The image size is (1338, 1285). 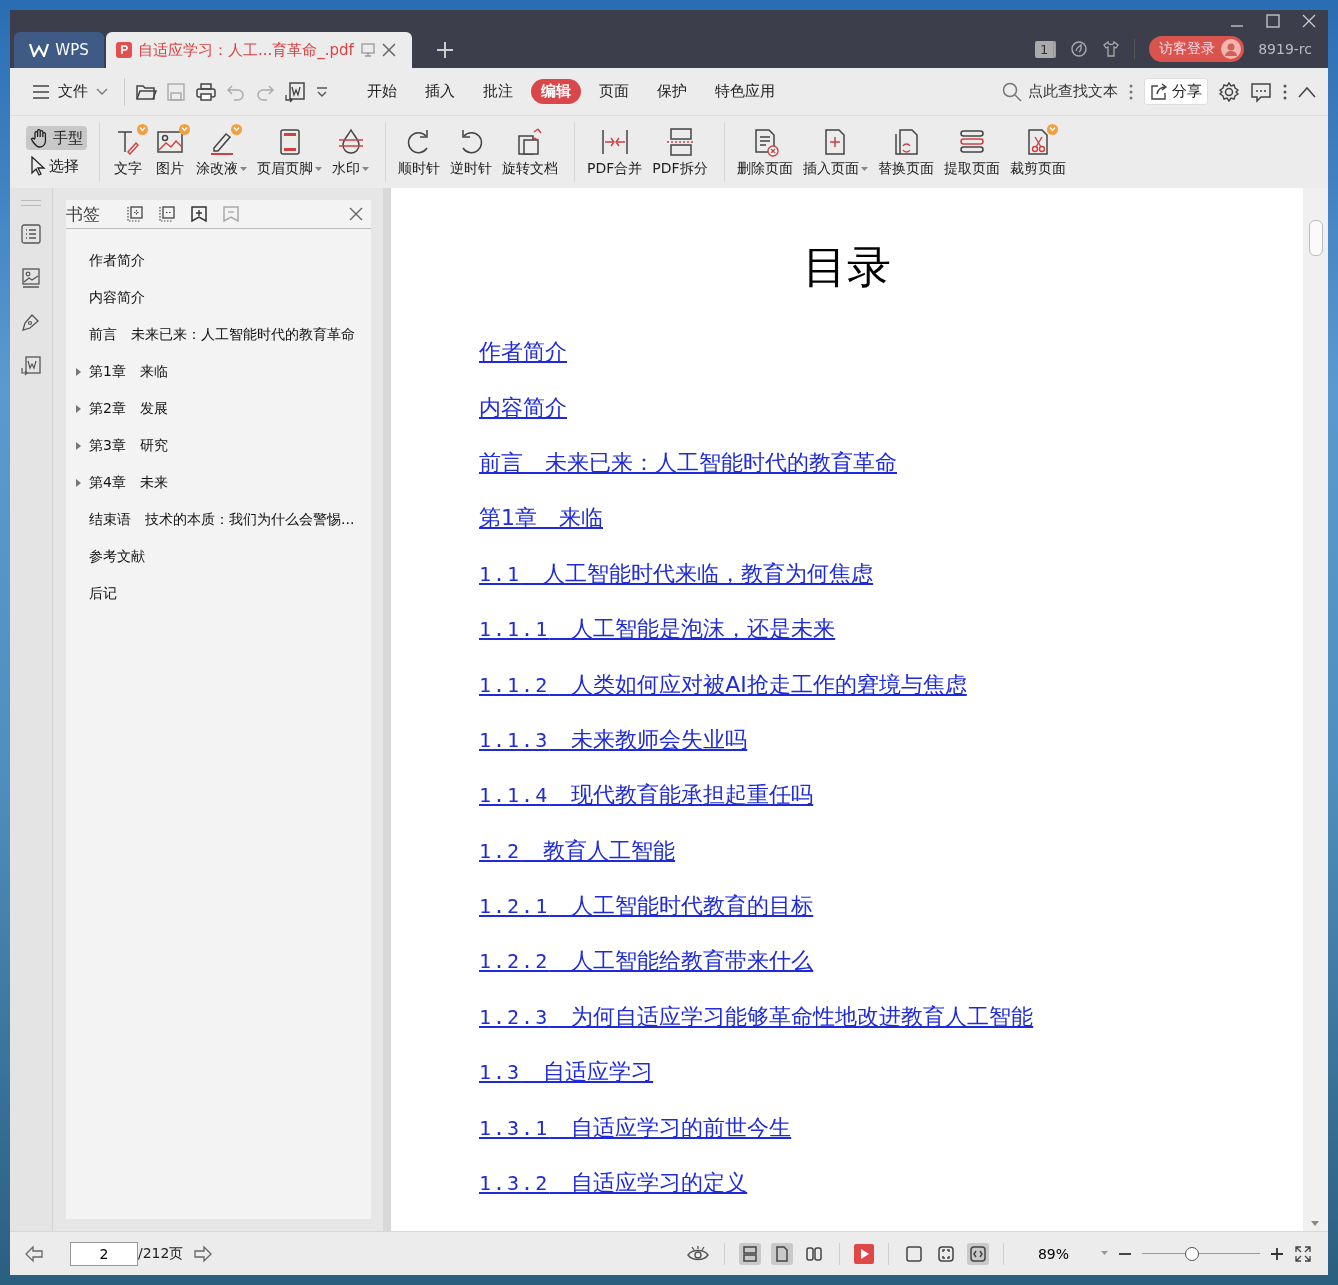 I want to click on add-bookmark-icon, so click(x=199, y=214).